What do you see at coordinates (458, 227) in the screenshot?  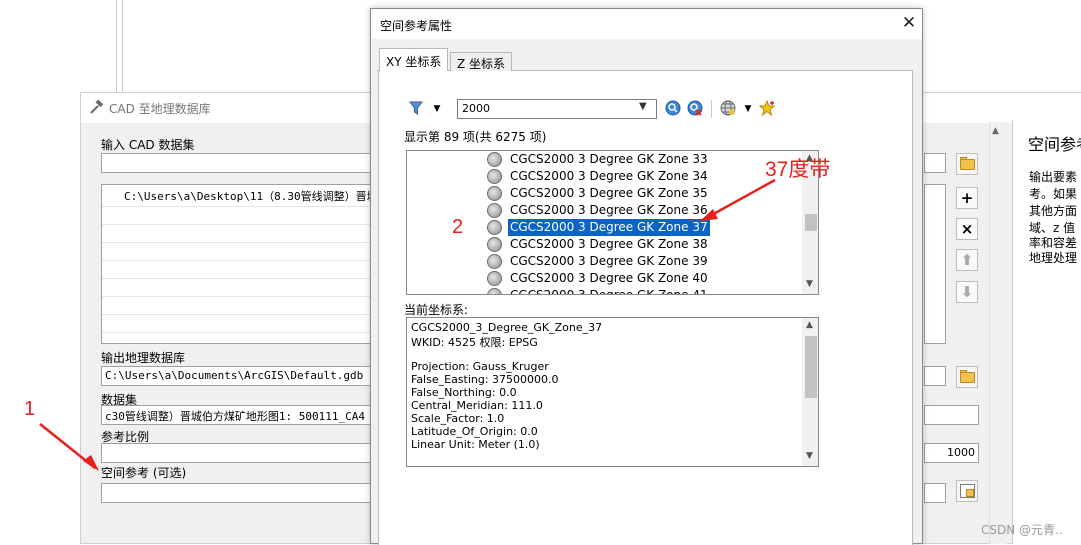 I see `annotation-step-2: 2` at bounding box center [458, 227].